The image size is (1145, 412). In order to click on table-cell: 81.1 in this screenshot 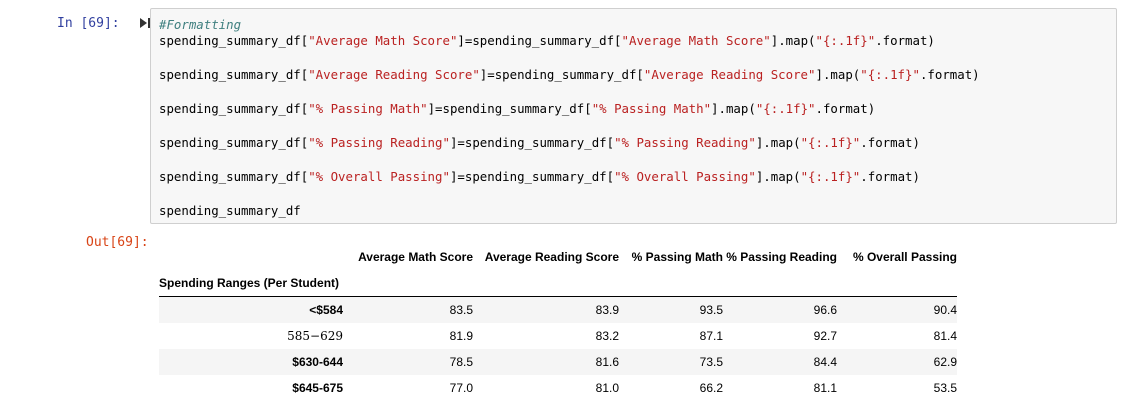, I will do `click(825, 388)`.